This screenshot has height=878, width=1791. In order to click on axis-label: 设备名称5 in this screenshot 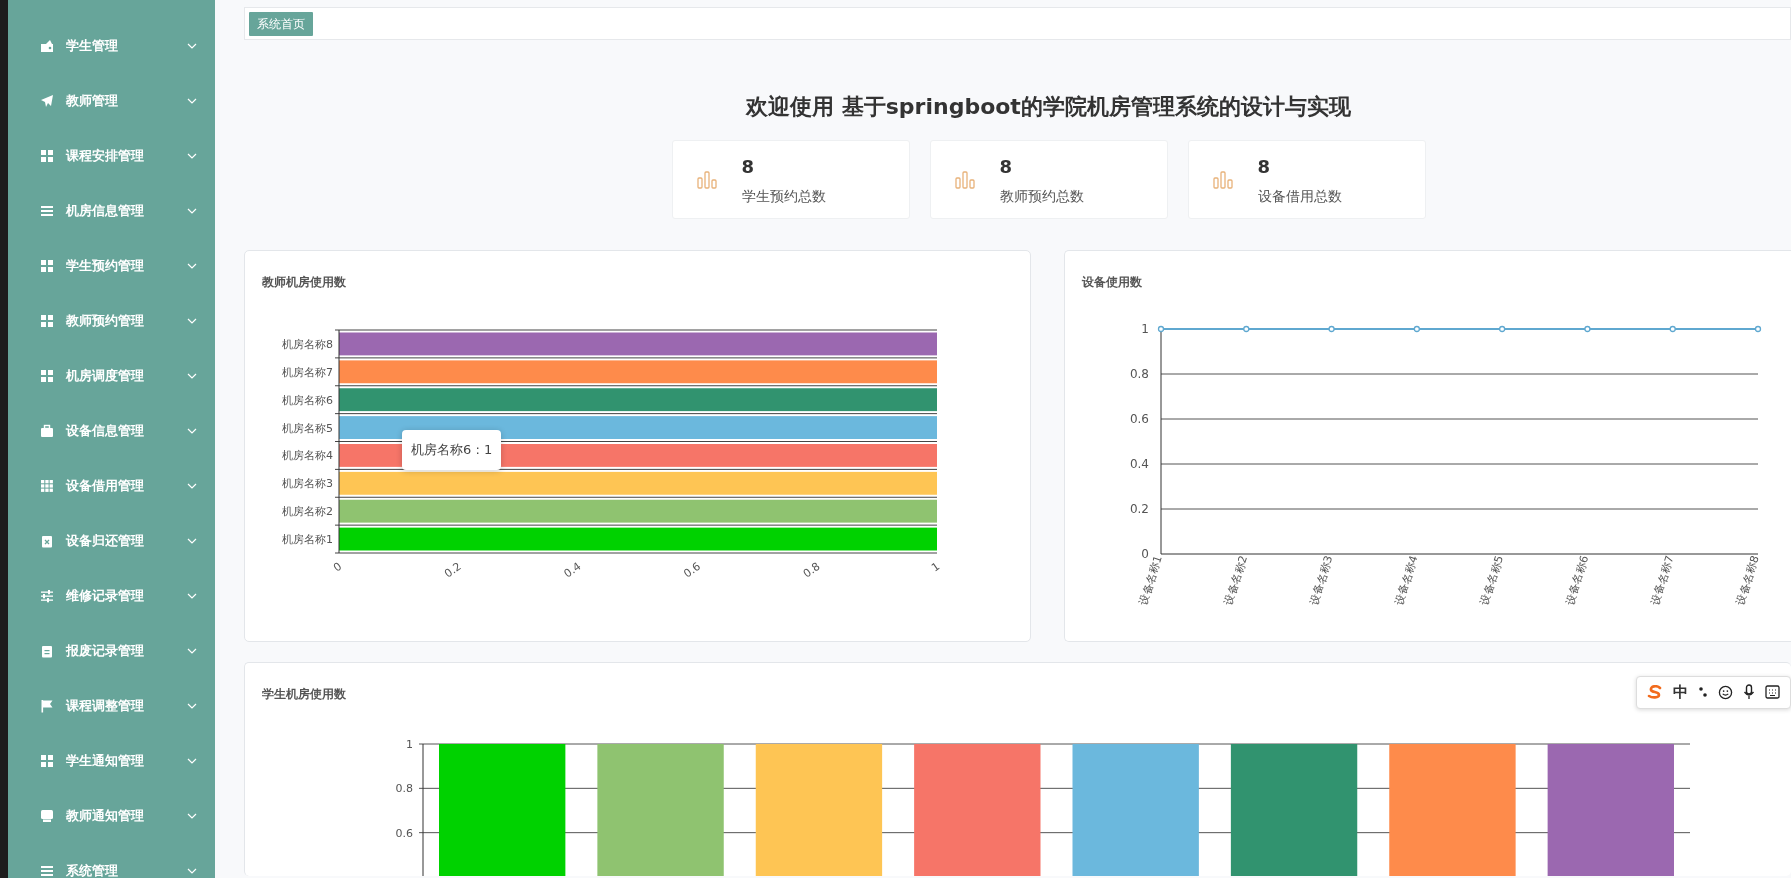, I will do `click(1491, 580)`.